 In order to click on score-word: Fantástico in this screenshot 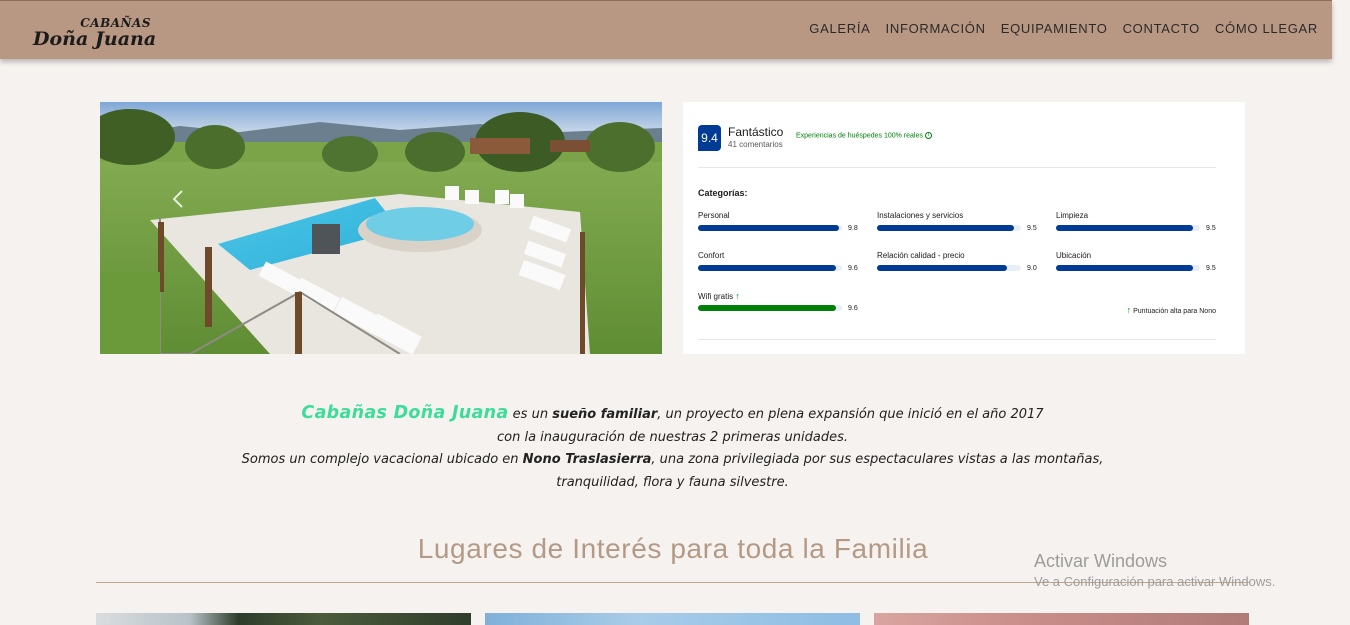, I will do `click(756, 132)`.